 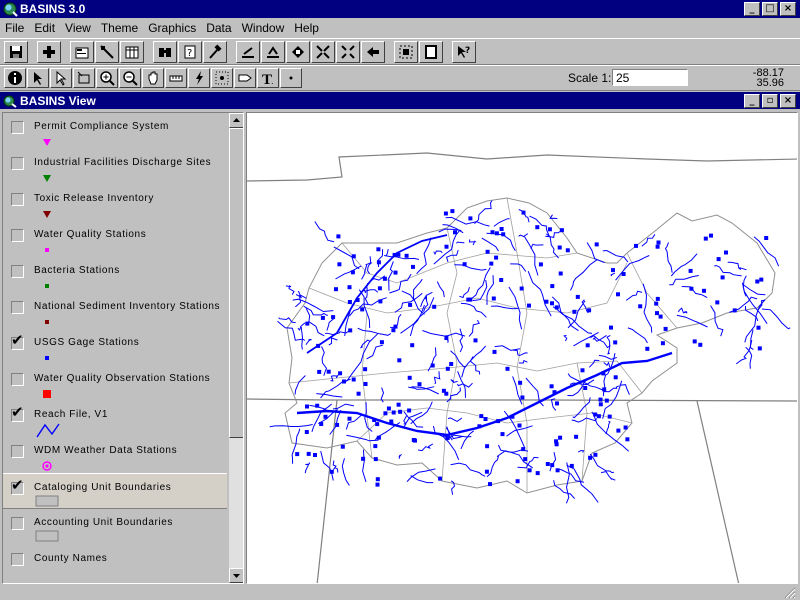 I want to click on view-close-button: ×, so click(x=788, y=100).